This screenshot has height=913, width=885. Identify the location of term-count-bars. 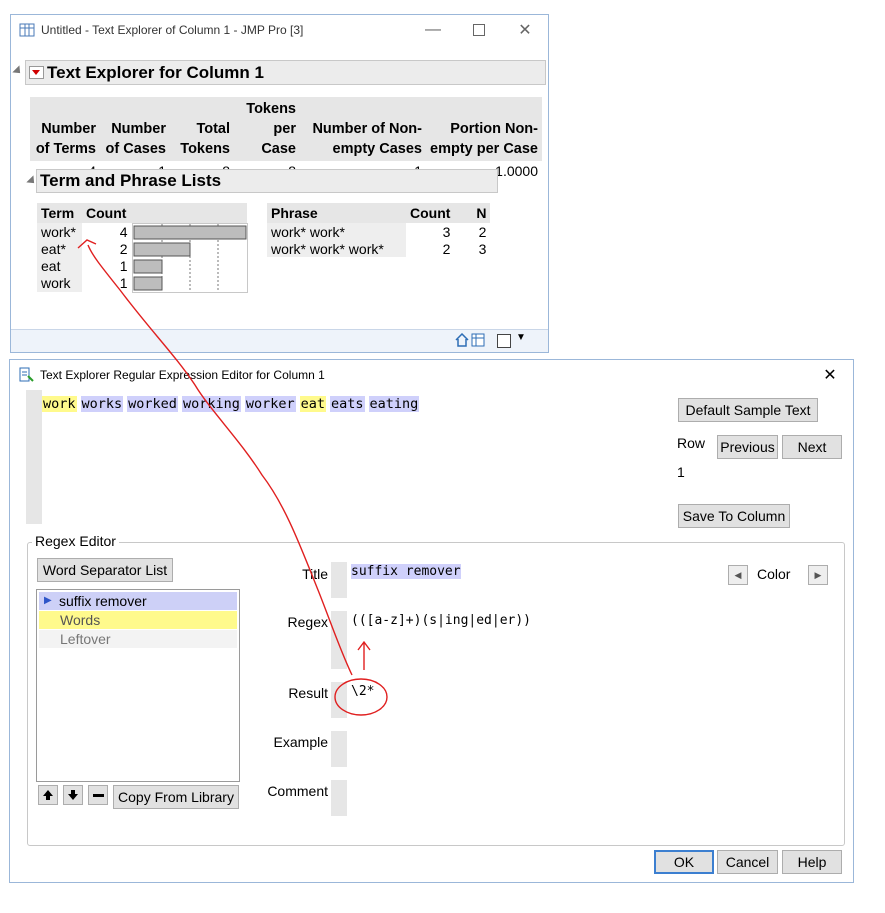
(189, 257).